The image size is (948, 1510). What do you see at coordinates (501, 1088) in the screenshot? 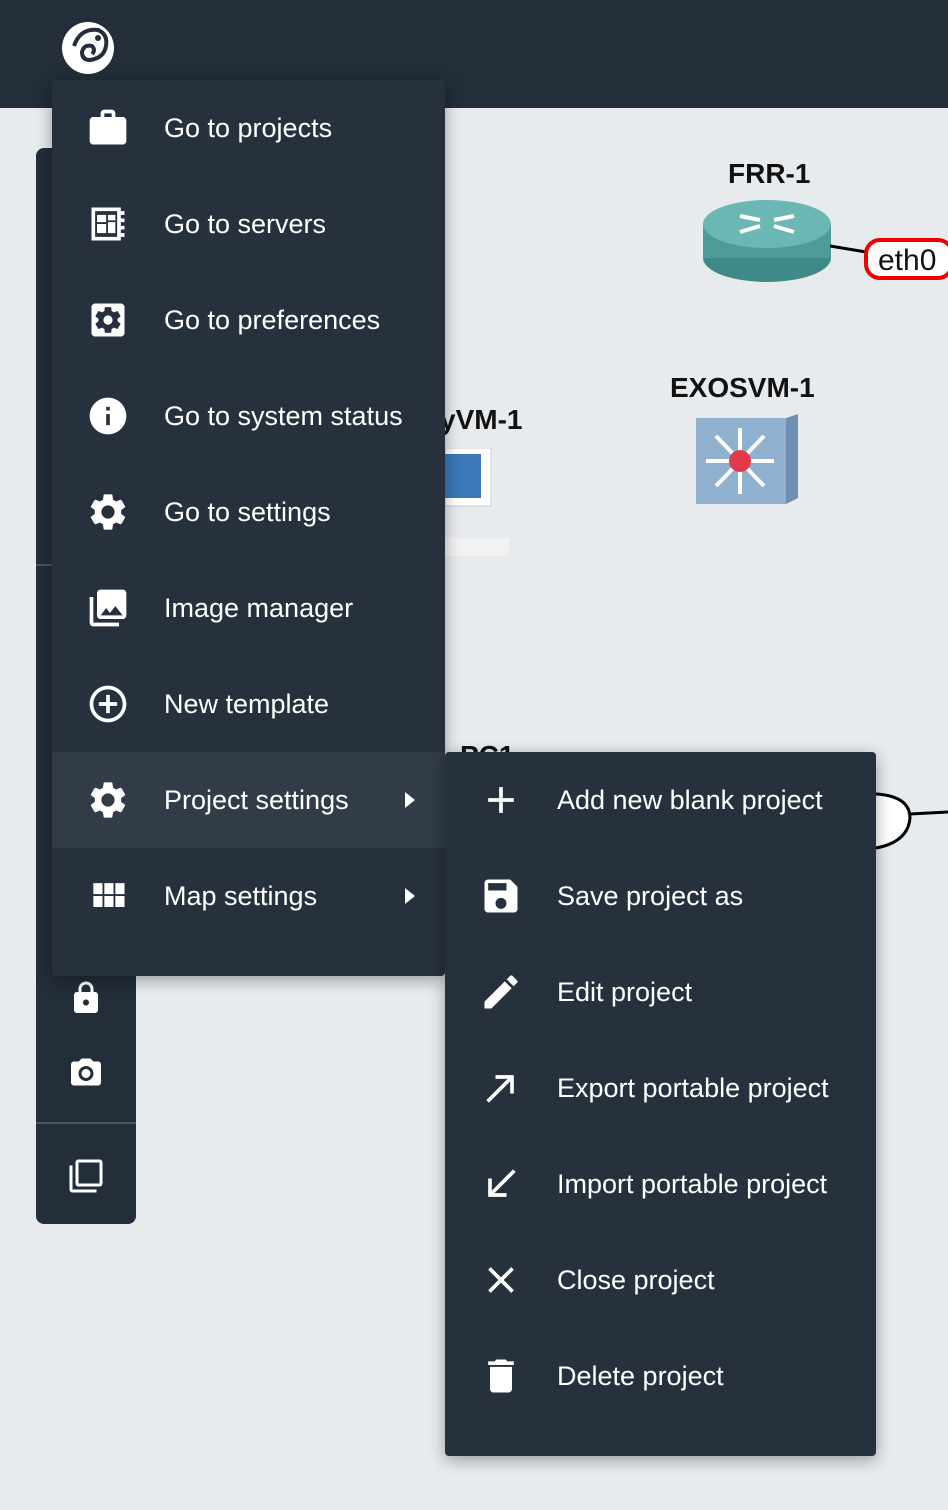
I see `arrow-up-right-icon` at bounding box center [501, 1088].